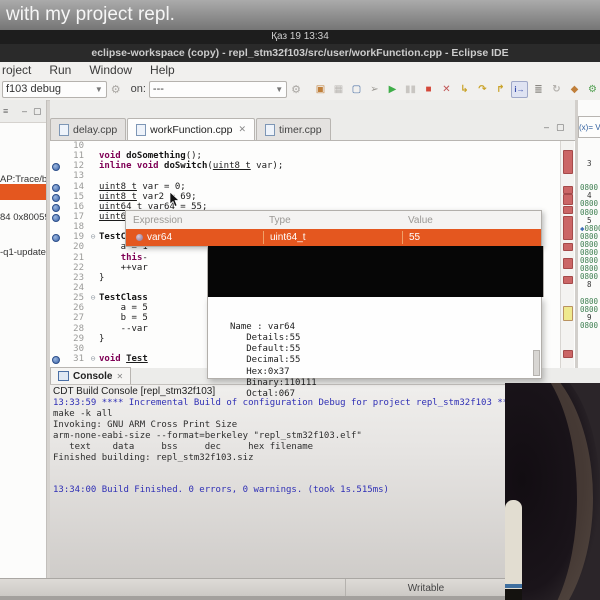 Image resolution: width=600 pixels, height=600 pixels. What do you see at coordinates (78, 227) in the screenshot?
I see `line-number: 18` at bounding box center [78, 227].